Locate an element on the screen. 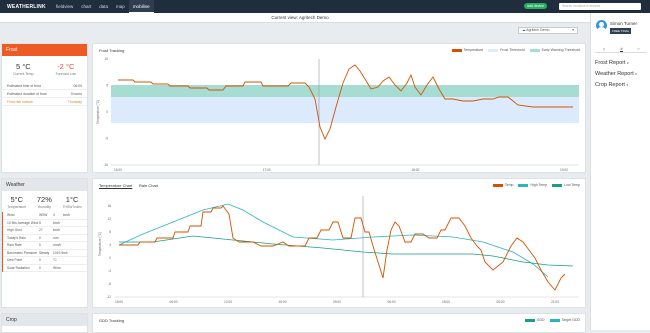  weather-row: Solar Radiation 0 W/m² is located at coordinates (45, 268).